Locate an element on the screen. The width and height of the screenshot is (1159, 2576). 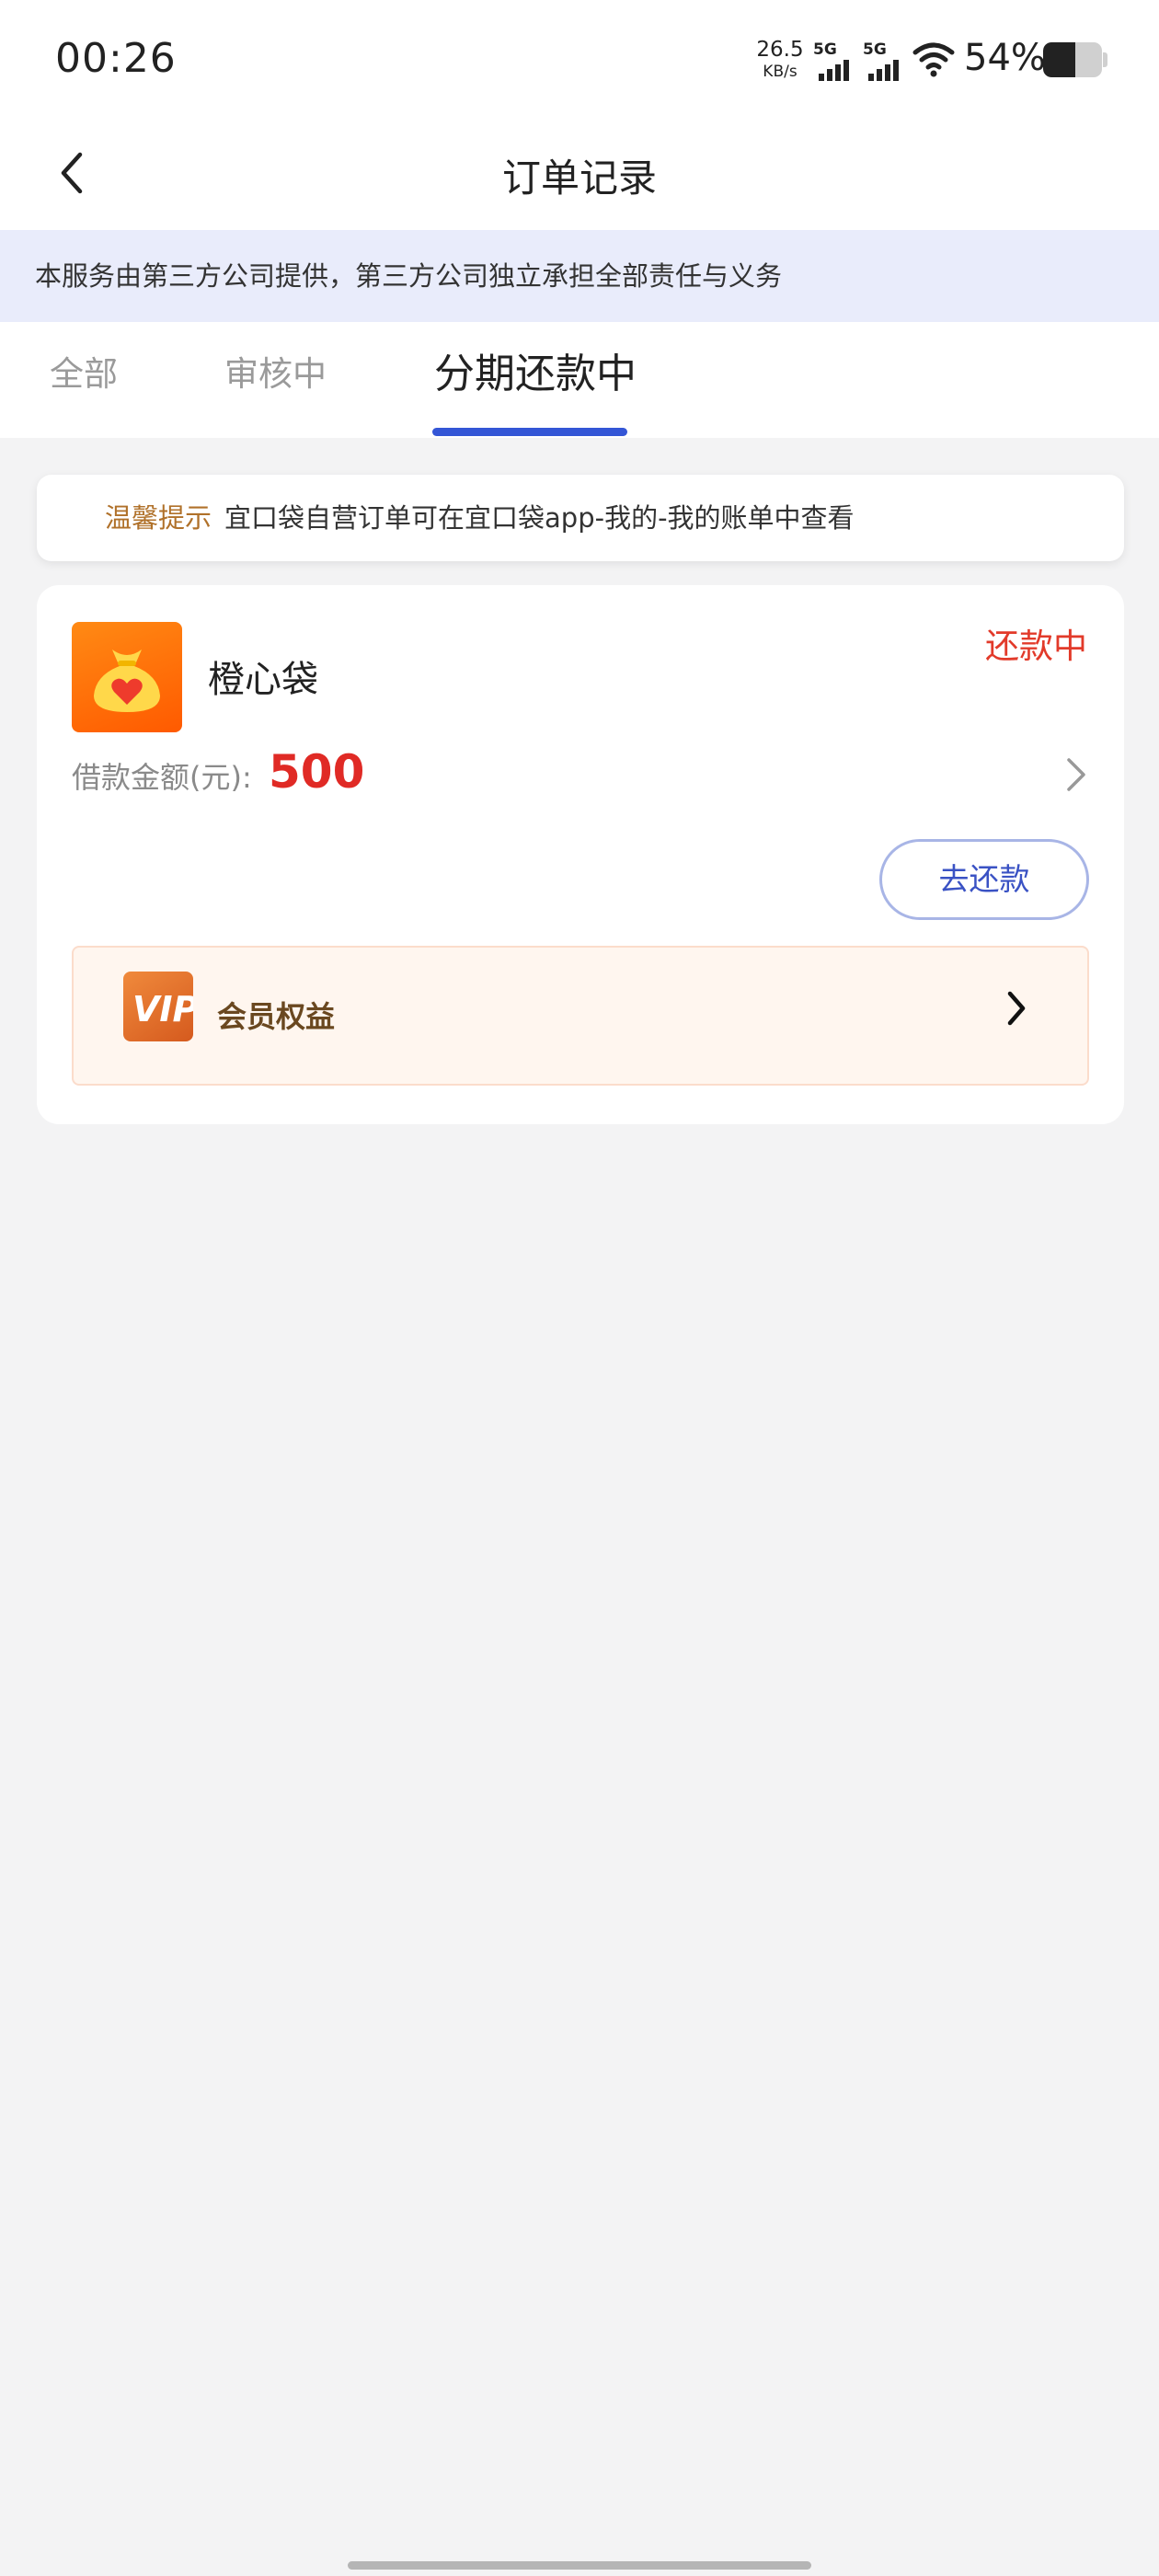
order-status: 还款中 is located at coordinates (1036, 646).